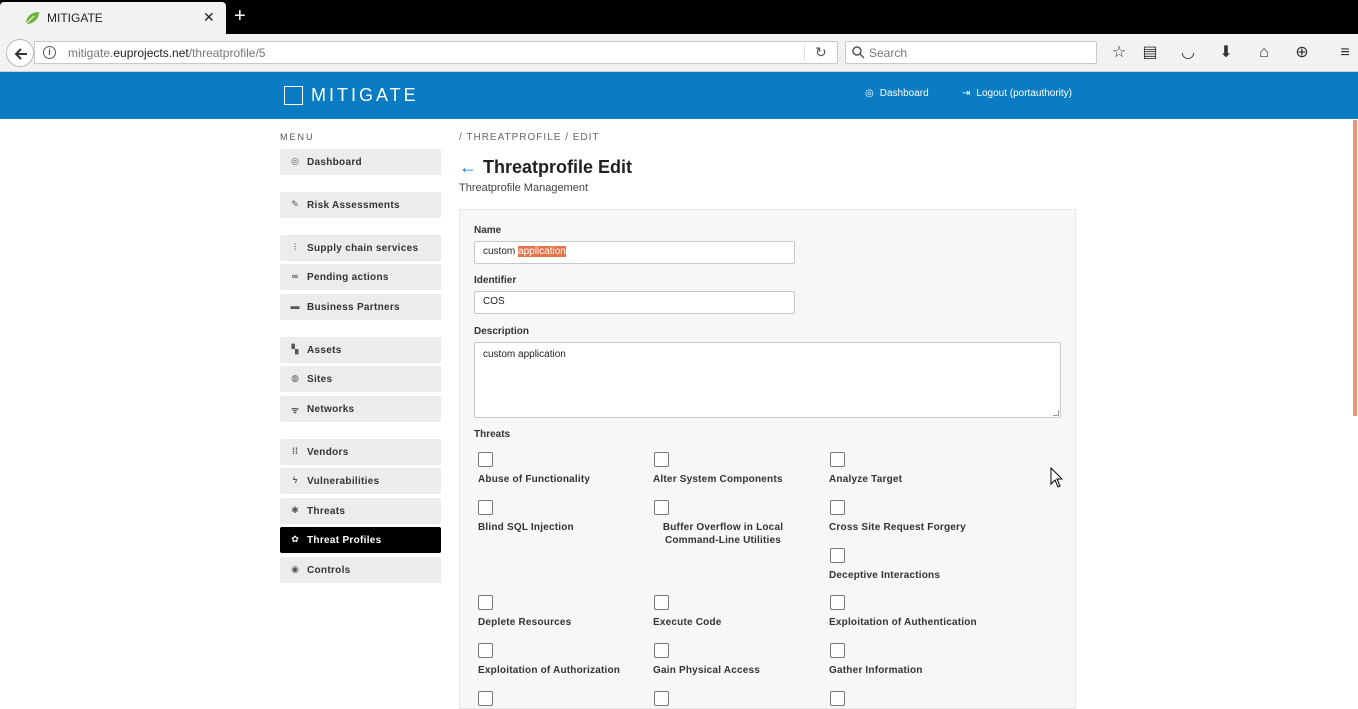 Image resolution: width=1358 pixels, height=709 pixels. I want to click on menu-icon: ≡, so click(1345, 53).